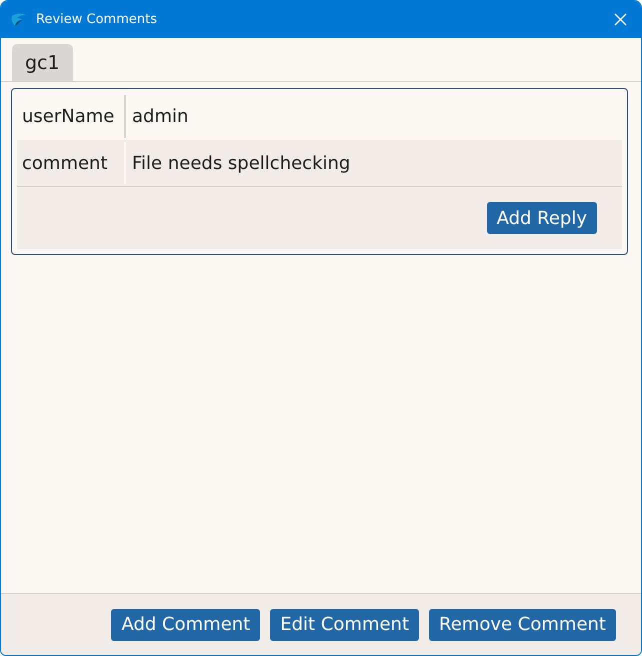  What do you see at coordinates (71, 163) in the screenshot?
I see `field-label: comment` at bounding box center [71, 163].